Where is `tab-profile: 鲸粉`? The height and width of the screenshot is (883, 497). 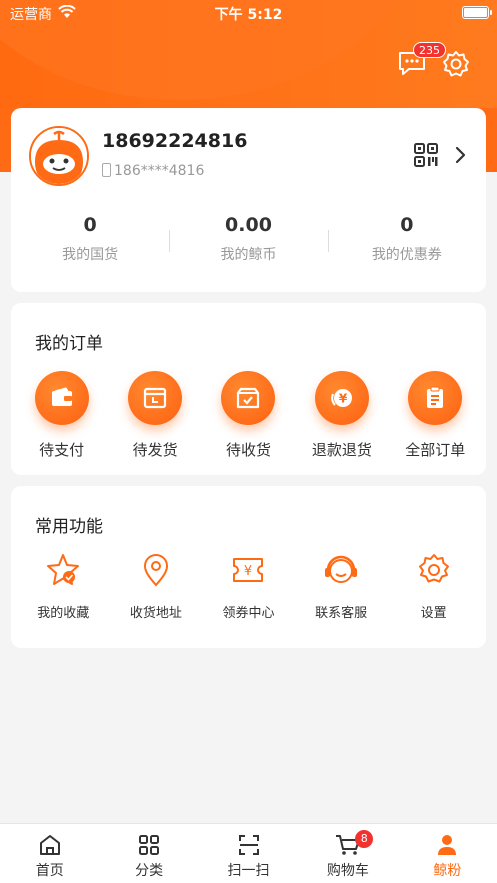 tab-profile: 鲸粉 is located at coordinates (447, 853).